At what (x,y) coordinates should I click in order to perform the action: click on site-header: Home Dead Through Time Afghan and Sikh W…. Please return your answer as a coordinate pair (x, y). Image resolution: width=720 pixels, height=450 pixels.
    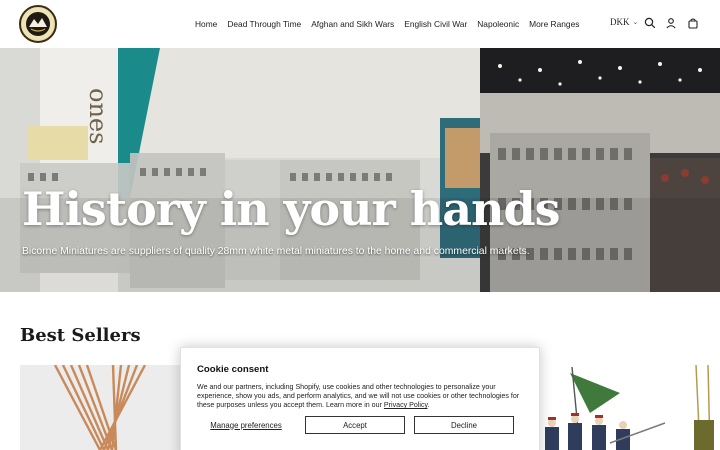
    Looking at the image, I should click on (360, 24).